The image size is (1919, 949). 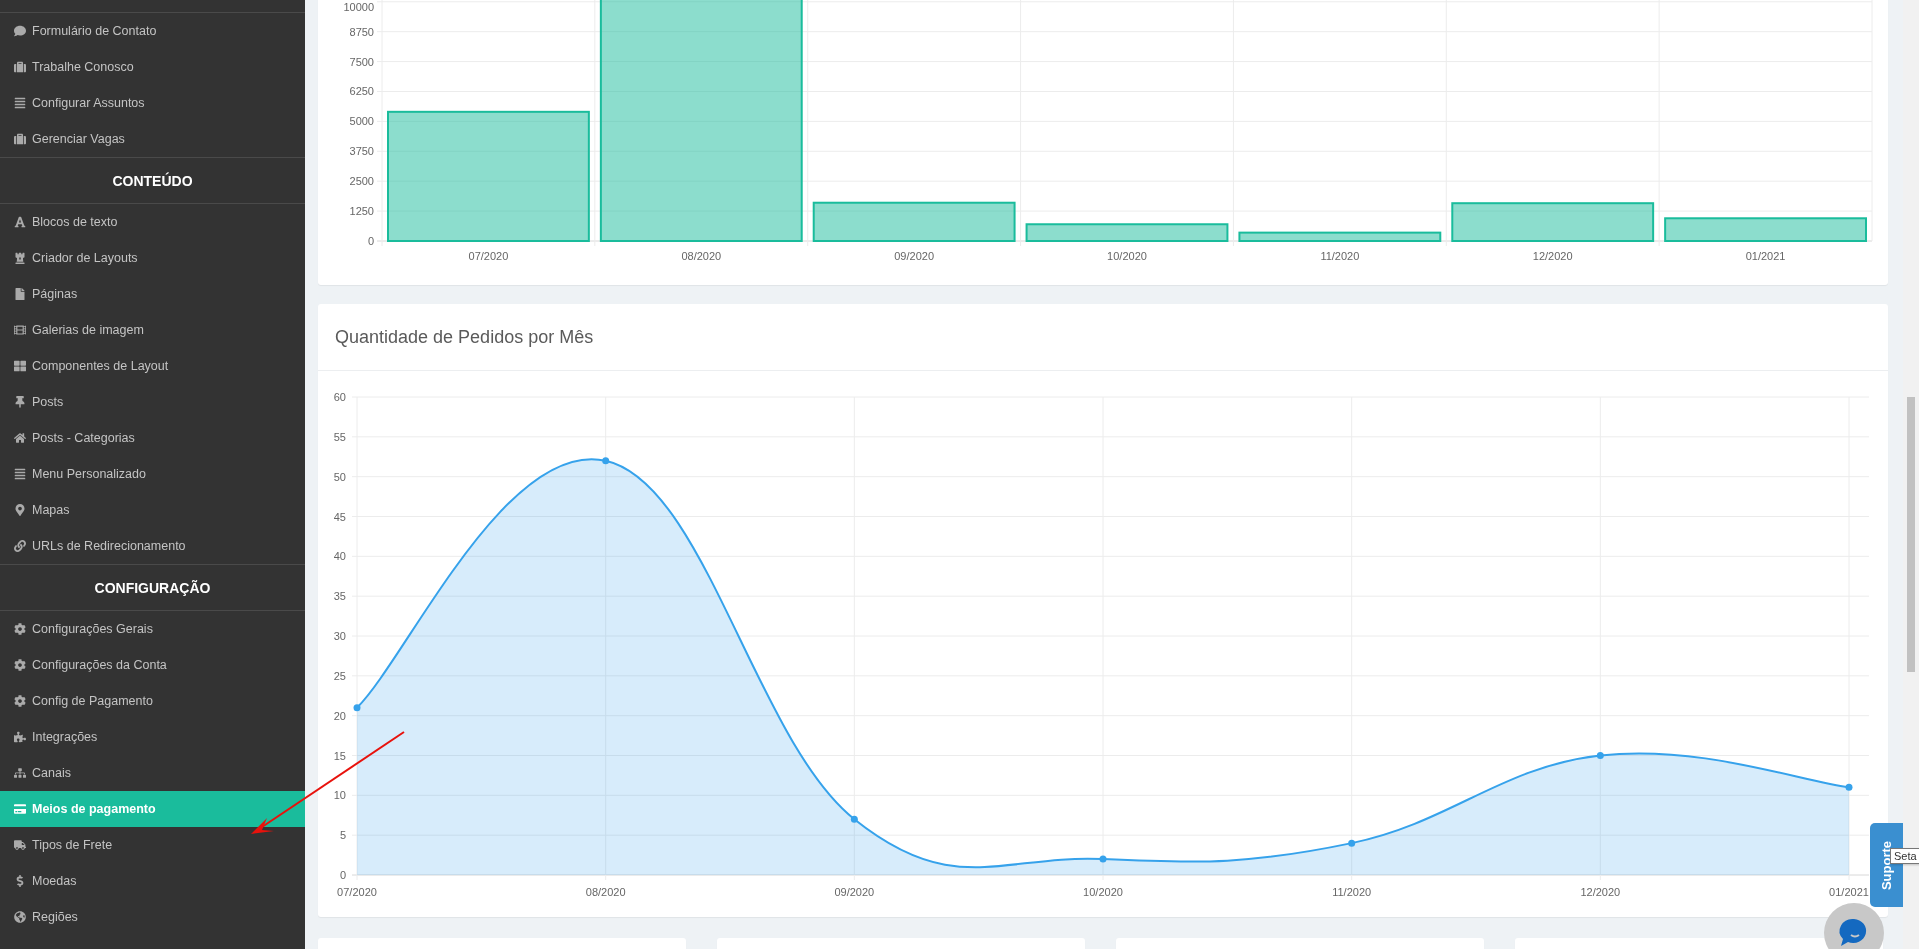 What do you see at coordinates (358, 7) in the screenshot?
I see `axis-label: 10000` at bounding box center [358, 7].